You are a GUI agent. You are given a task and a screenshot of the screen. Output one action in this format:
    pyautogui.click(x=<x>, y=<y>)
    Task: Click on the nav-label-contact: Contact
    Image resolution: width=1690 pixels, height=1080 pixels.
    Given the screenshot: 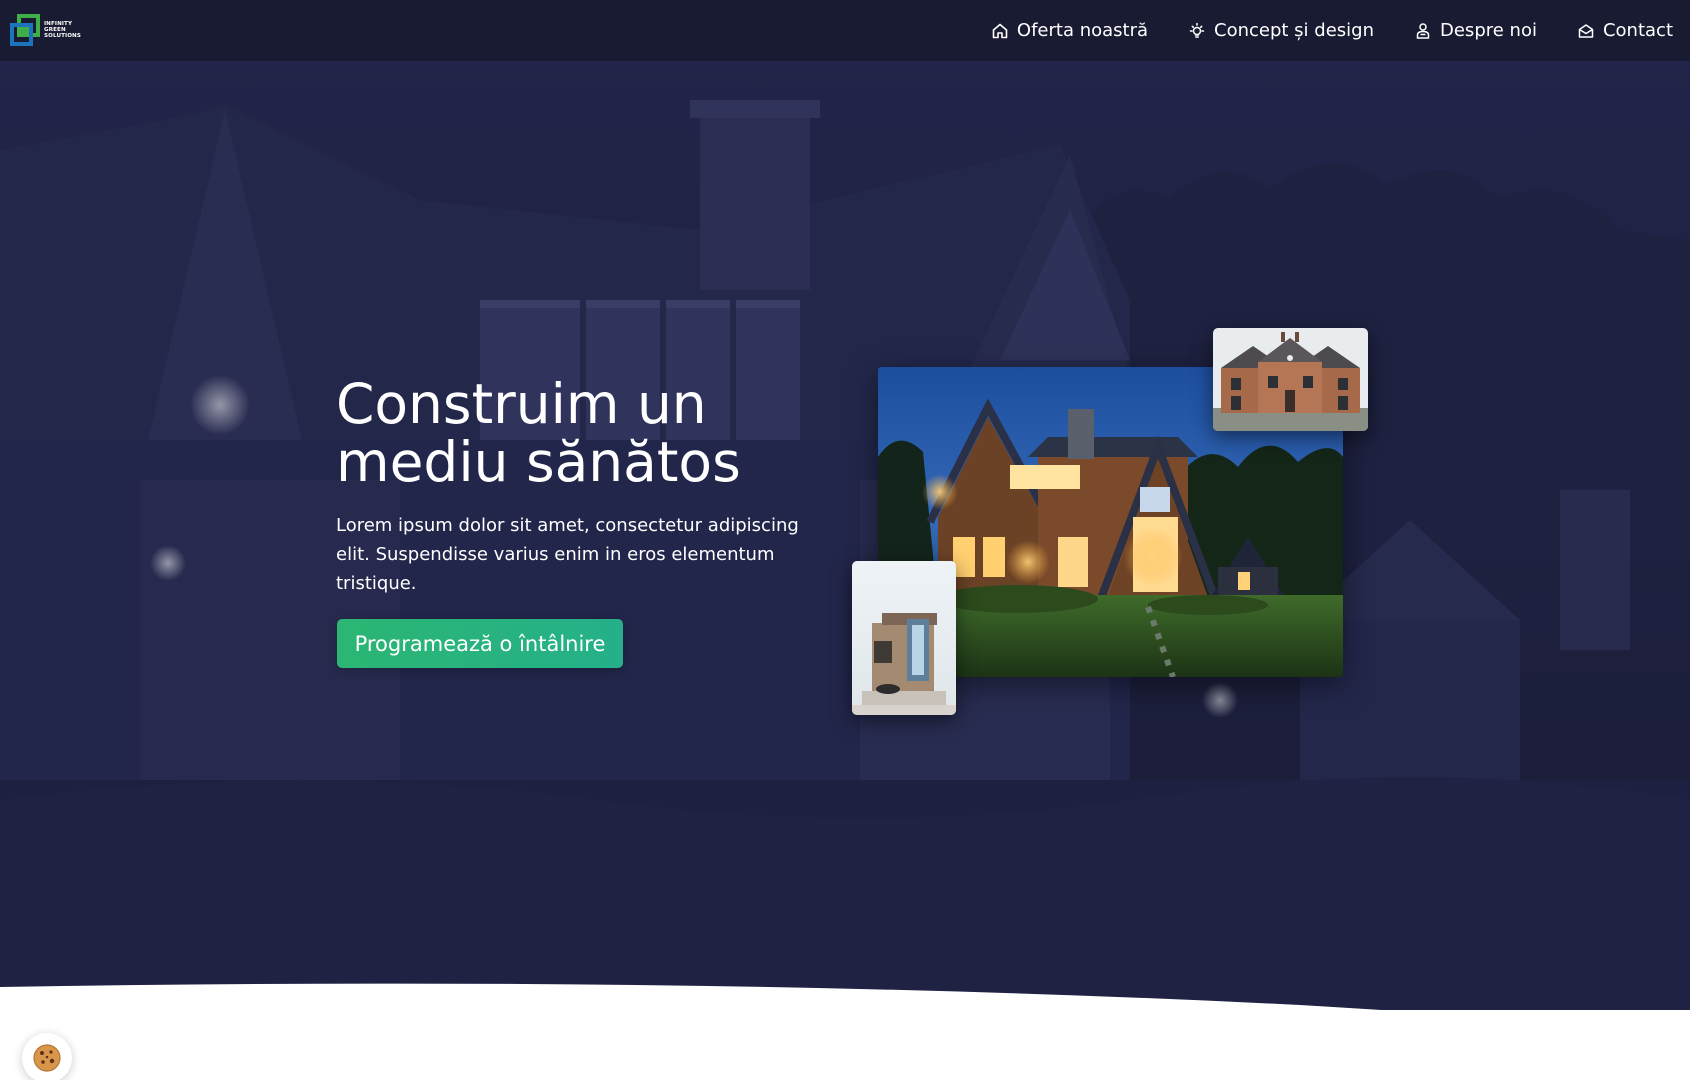 What is the action you would take?
    pyautogui.click(x=1637, y=30)
    